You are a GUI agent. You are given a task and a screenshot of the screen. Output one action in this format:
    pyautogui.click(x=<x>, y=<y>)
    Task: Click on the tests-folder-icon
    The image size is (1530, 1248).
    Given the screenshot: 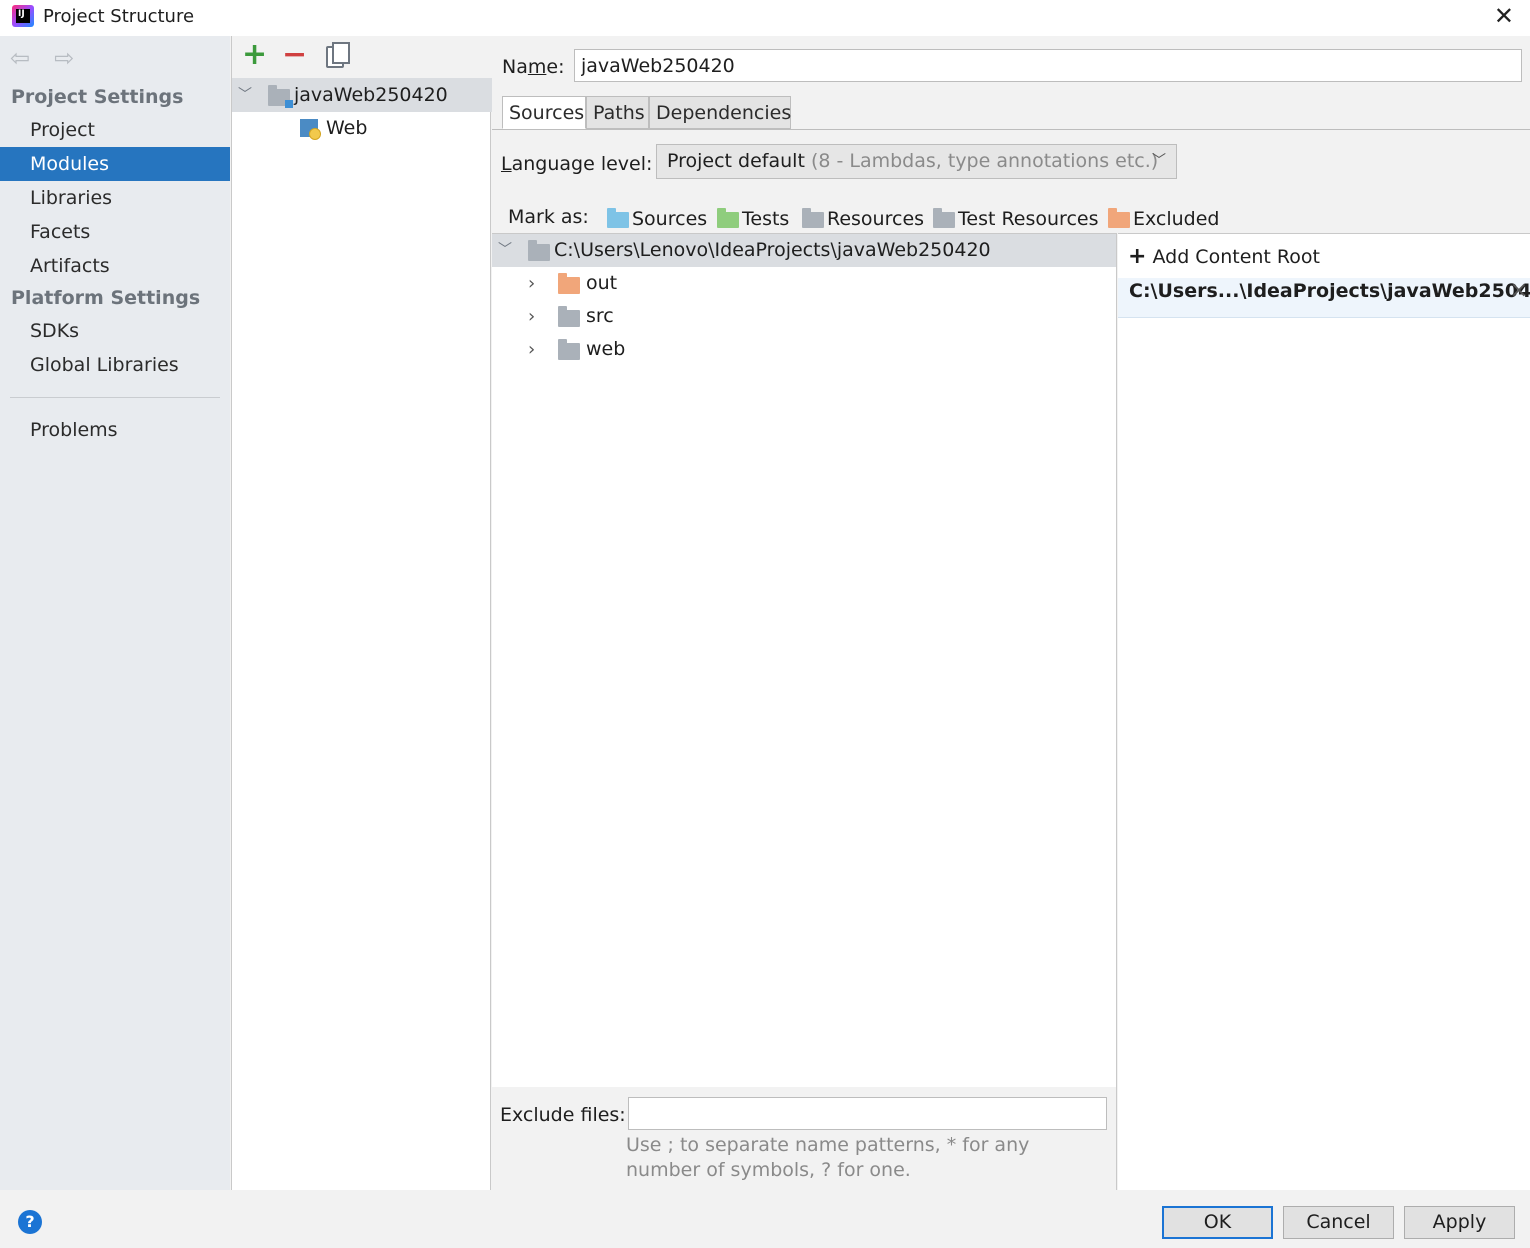 What is the action you would take?
    pyautogui.click(x=728, y=218)
    